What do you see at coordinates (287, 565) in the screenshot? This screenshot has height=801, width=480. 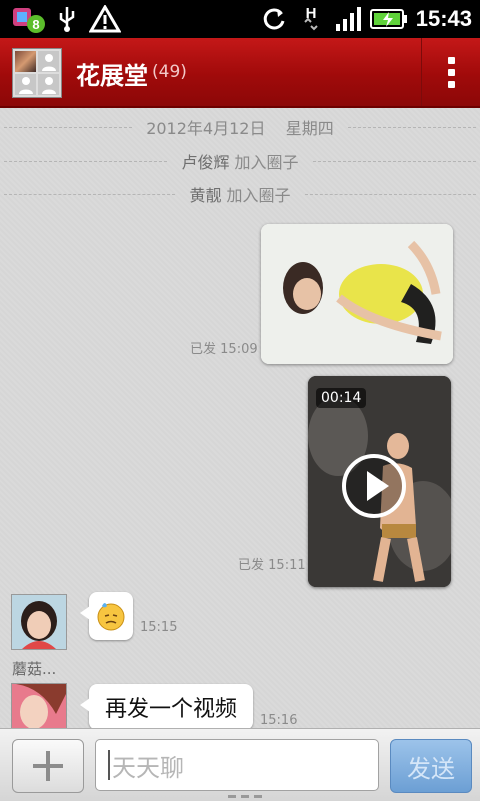 I see `message-time: 15:11` at bounding box center [287, 565].